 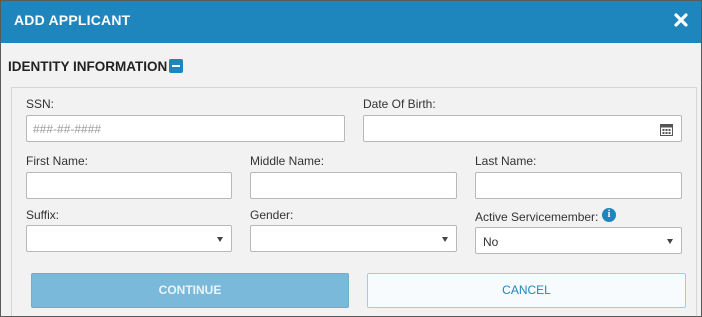 What do you see at coordinates (578, 240) in the screenshot?
I see `active-servicemember-select: No` at bounding box center [578, 240].